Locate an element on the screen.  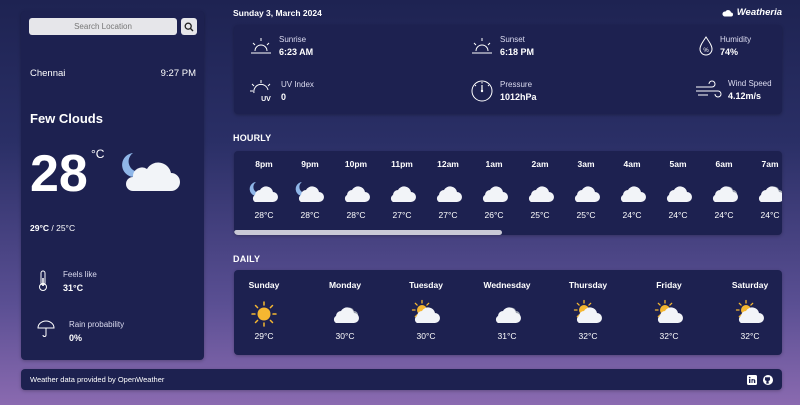
daily-day: Thursday is located at coordinates (588, 285).